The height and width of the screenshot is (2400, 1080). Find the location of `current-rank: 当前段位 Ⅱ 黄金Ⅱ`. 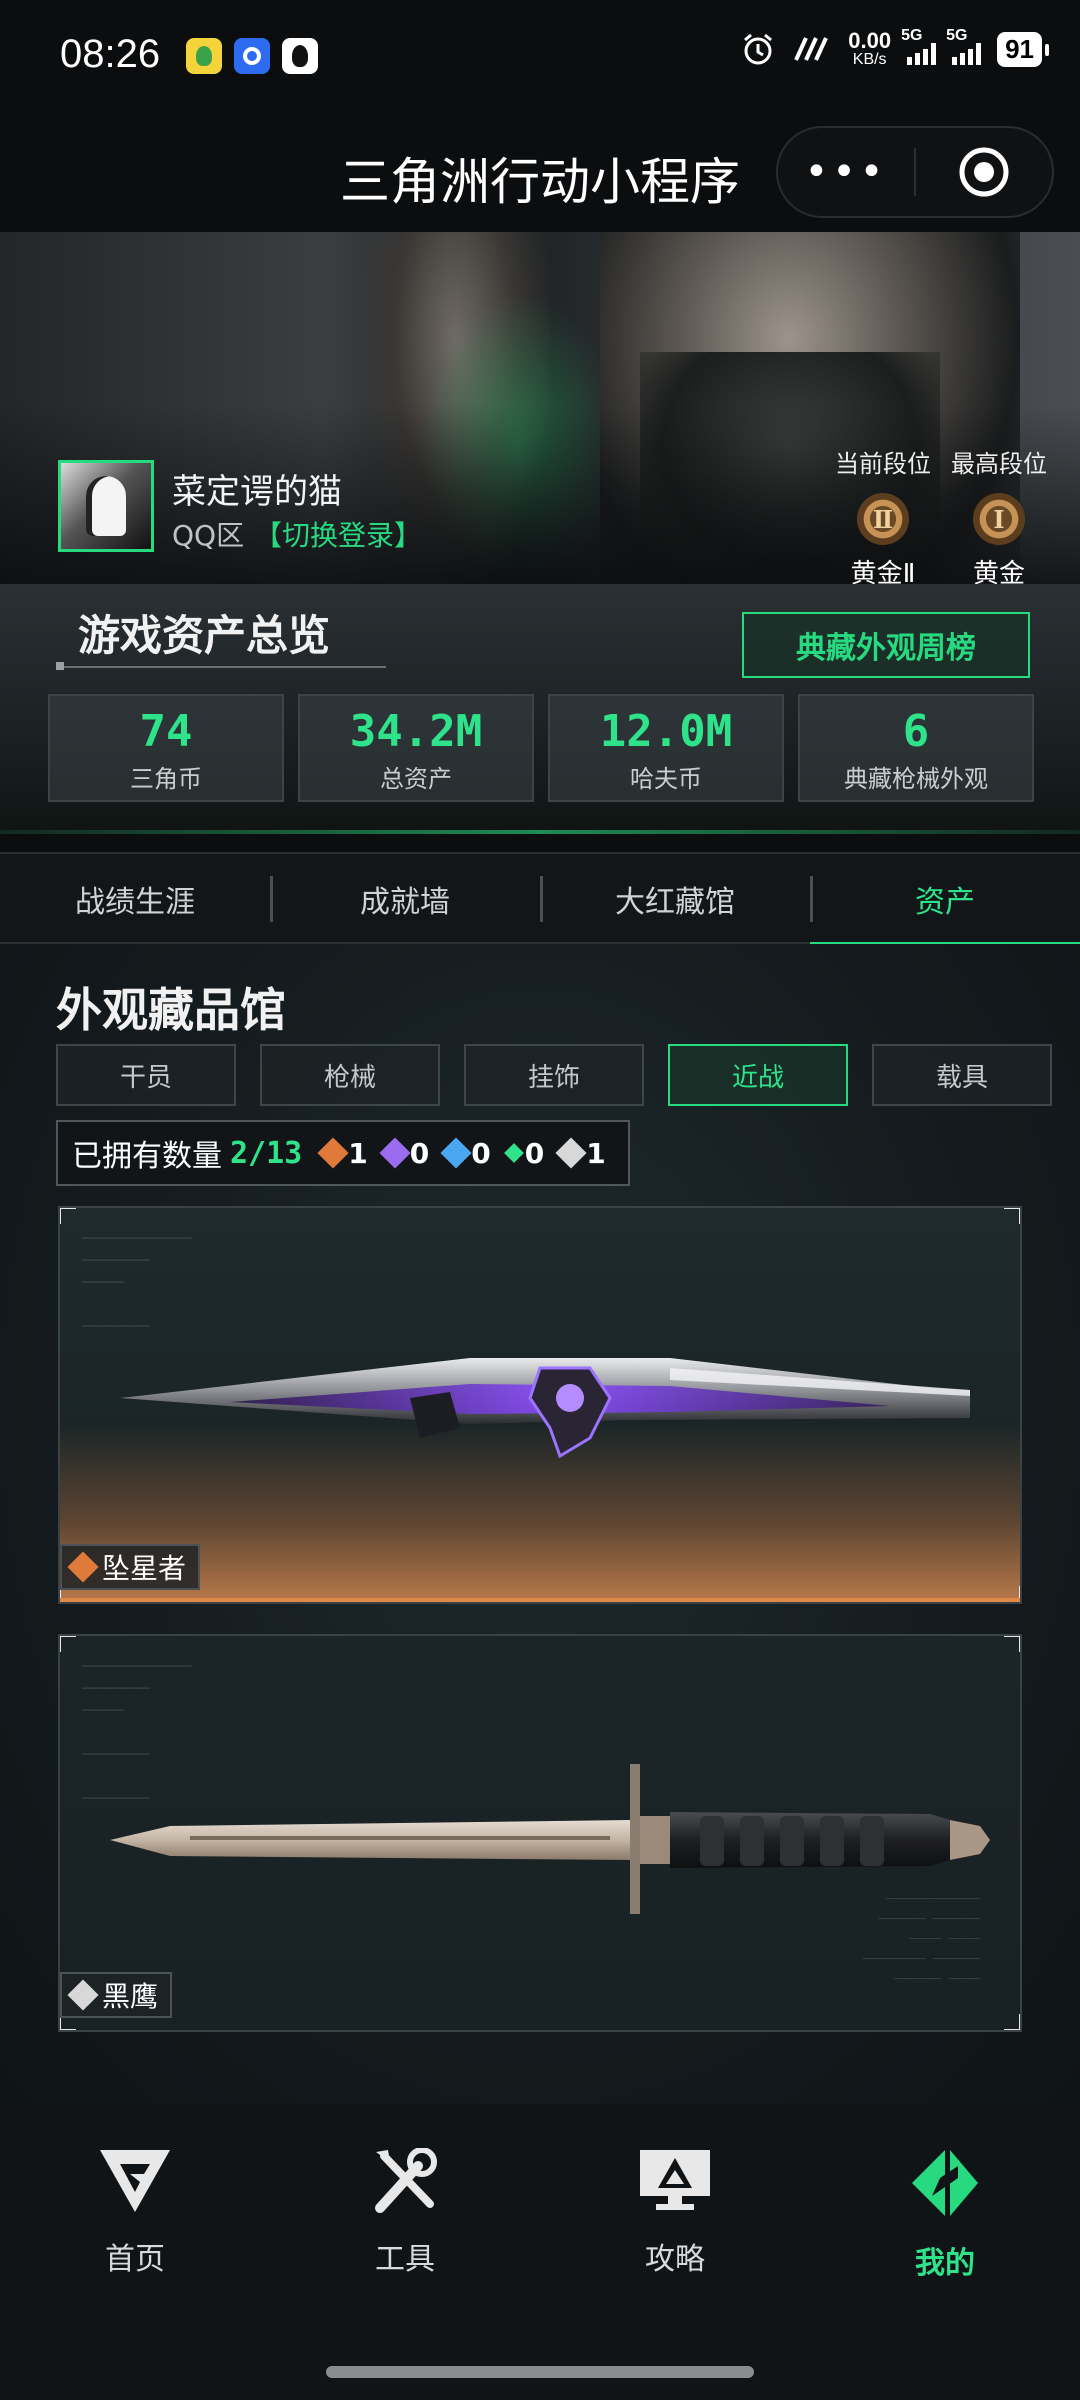

current-rank: 当前段位 Ⅱ 黄金Ⅱ is located at coordinates (883, 514).